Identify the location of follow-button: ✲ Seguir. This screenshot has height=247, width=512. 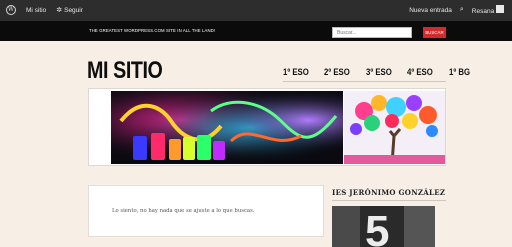
(69, 10).